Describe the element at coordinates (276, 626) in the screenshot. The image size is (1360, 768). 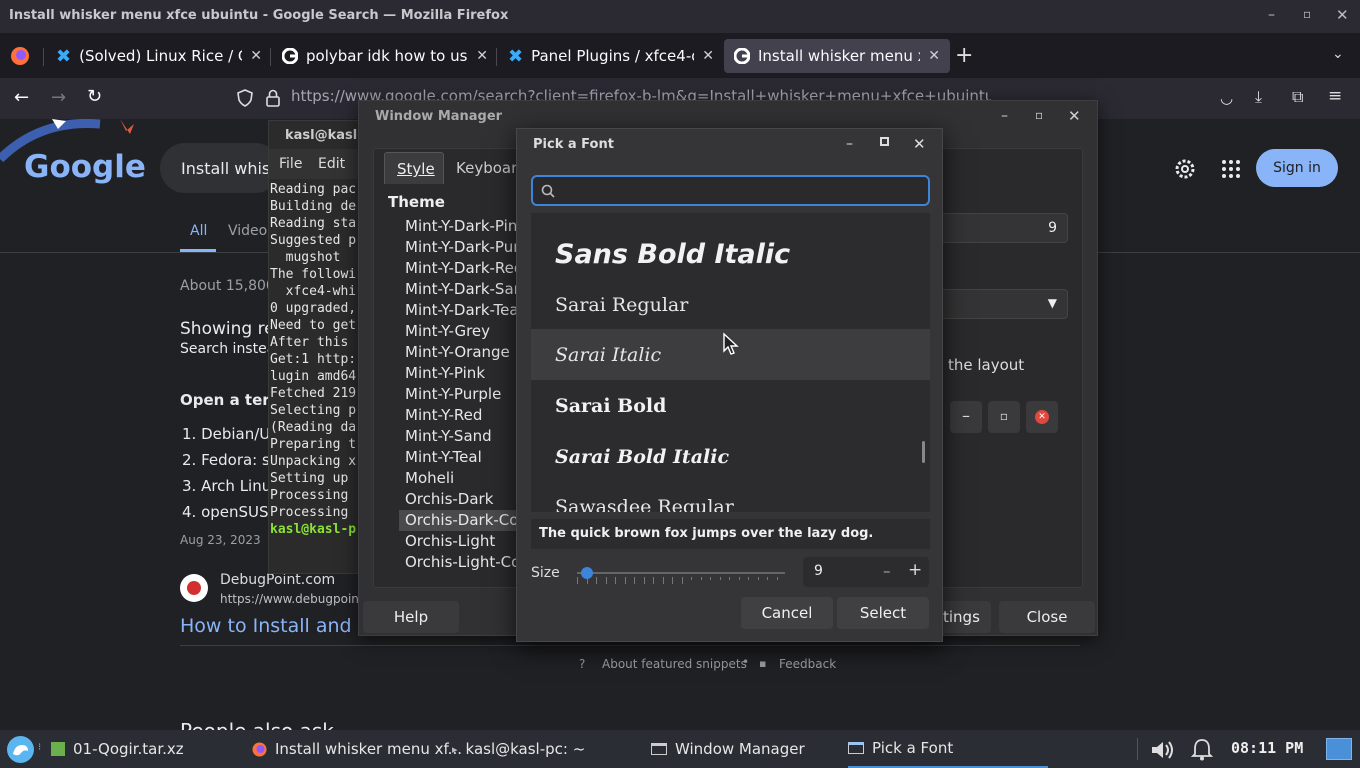
I see `result-title-link: How to Install and U` at that location.